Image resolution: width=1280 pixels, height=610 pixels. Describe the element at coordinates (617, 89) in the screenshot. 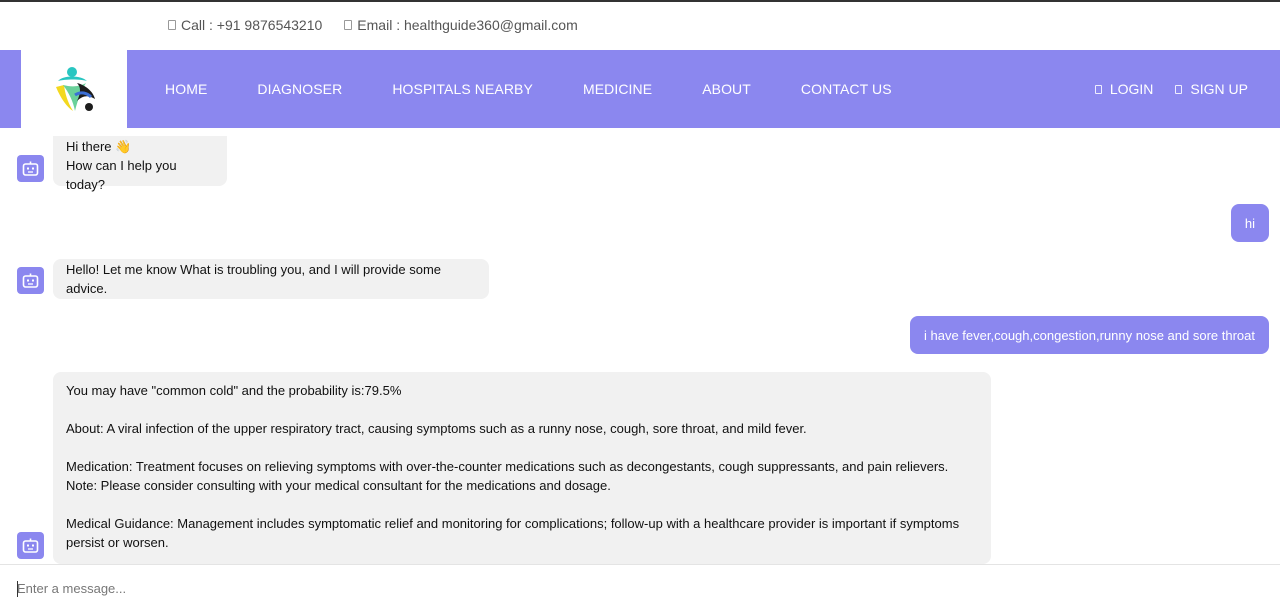

I see `nav-medicine: MEDICINE` at that location.